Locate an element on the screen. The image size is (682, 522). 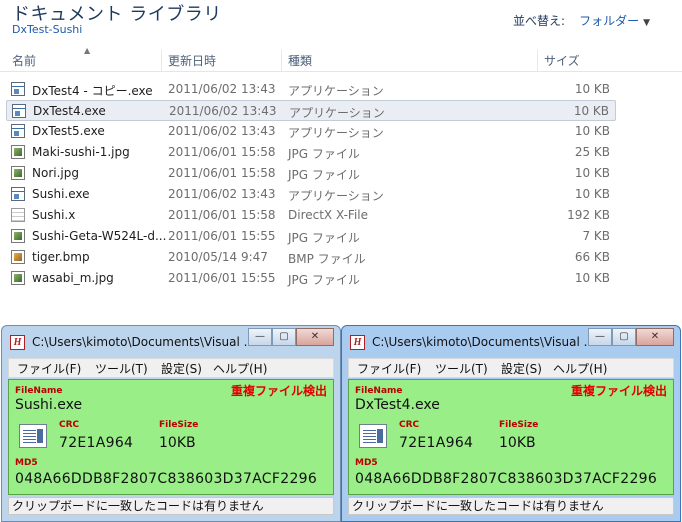
md5-label: MD5 is located at coordinates (366, 463).